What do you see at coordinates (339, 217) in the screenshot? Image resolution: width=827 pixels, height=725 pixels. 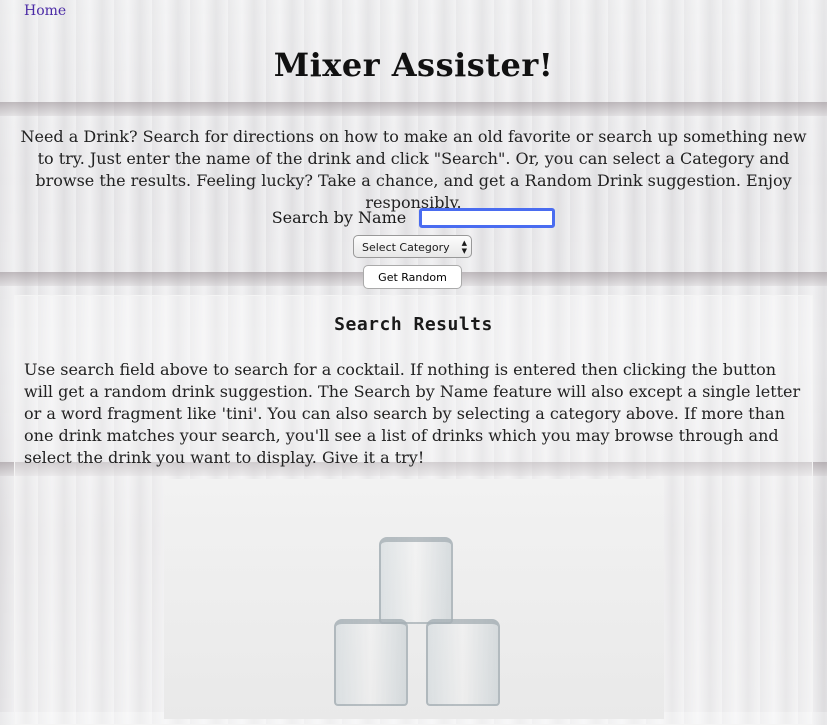 I see `search-label: Search by Name` at bounding box center [339, 217].